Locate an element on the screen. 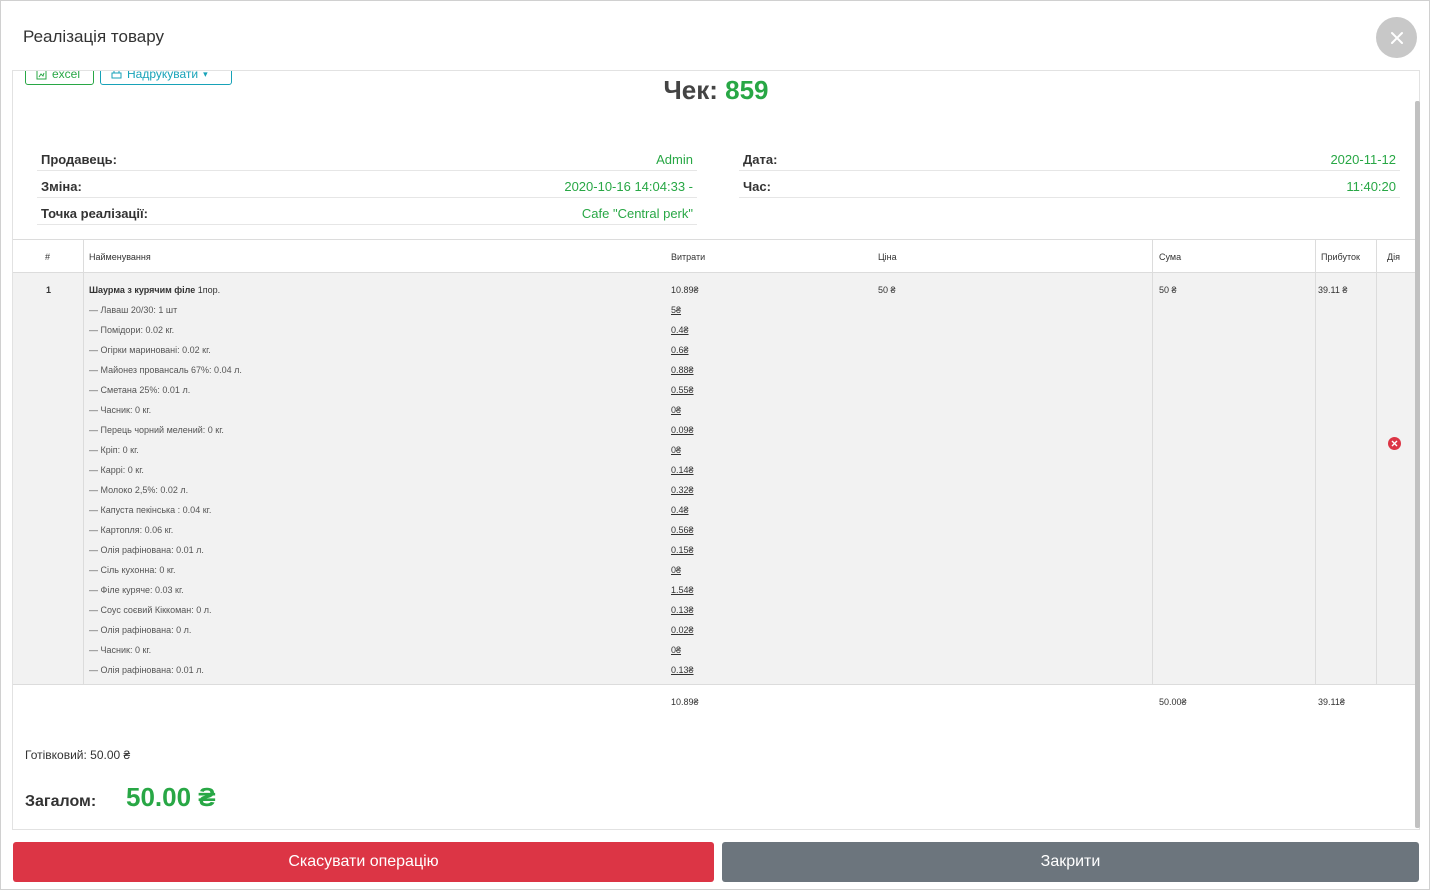  ingredient-name: — Сіль кухонна: 0 кг. is located at coordinates (132, 570).